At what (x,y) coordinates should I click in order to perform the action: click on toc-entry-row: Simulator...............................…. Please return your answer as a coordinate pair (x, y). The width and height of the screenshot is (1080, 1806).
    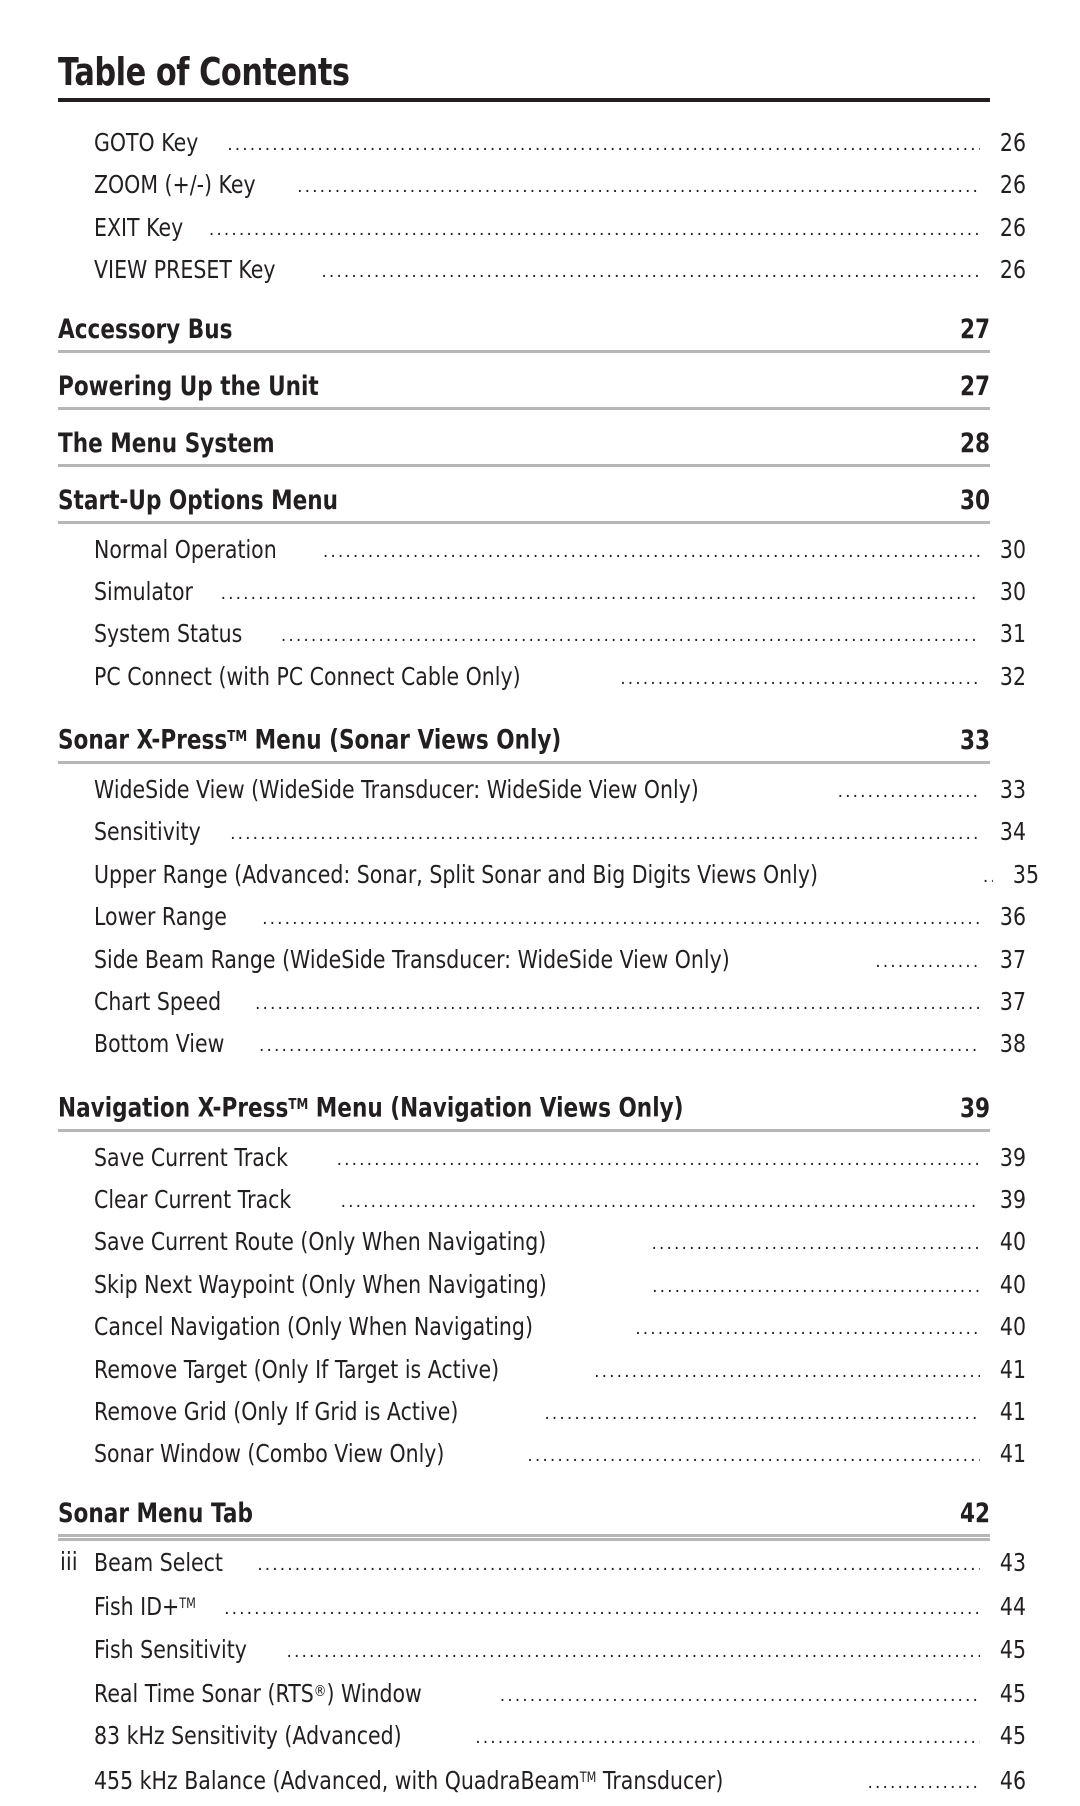
    Looking at the image, I should click on (560, 596).